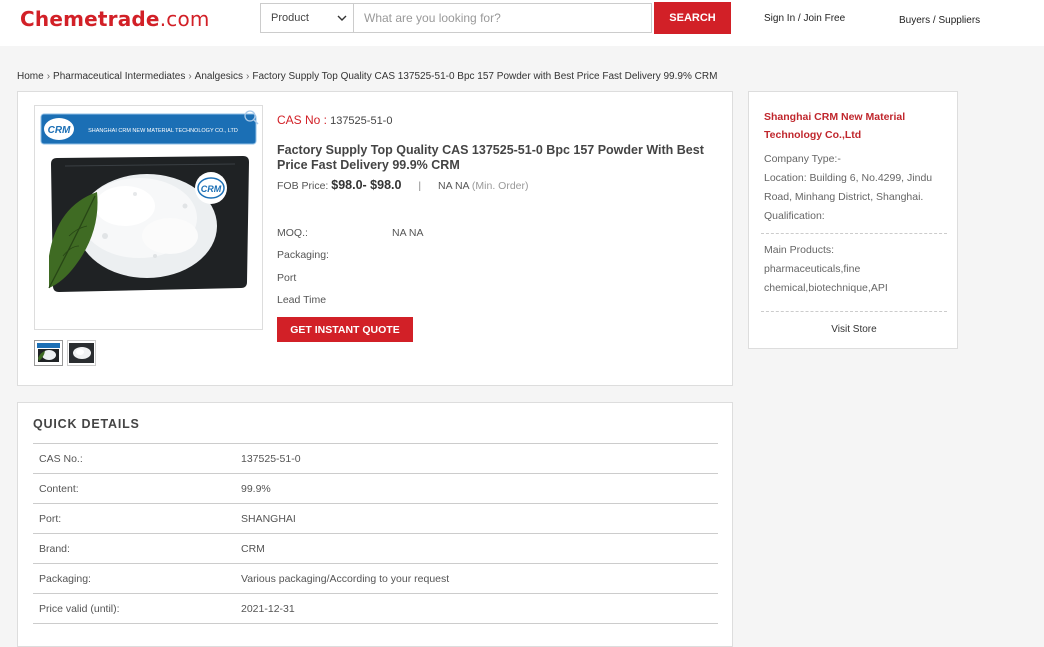 Image resolution: width=1044 pixels, height=647 pixels. I want to click on chevron-down-icon, so click(342, 18).